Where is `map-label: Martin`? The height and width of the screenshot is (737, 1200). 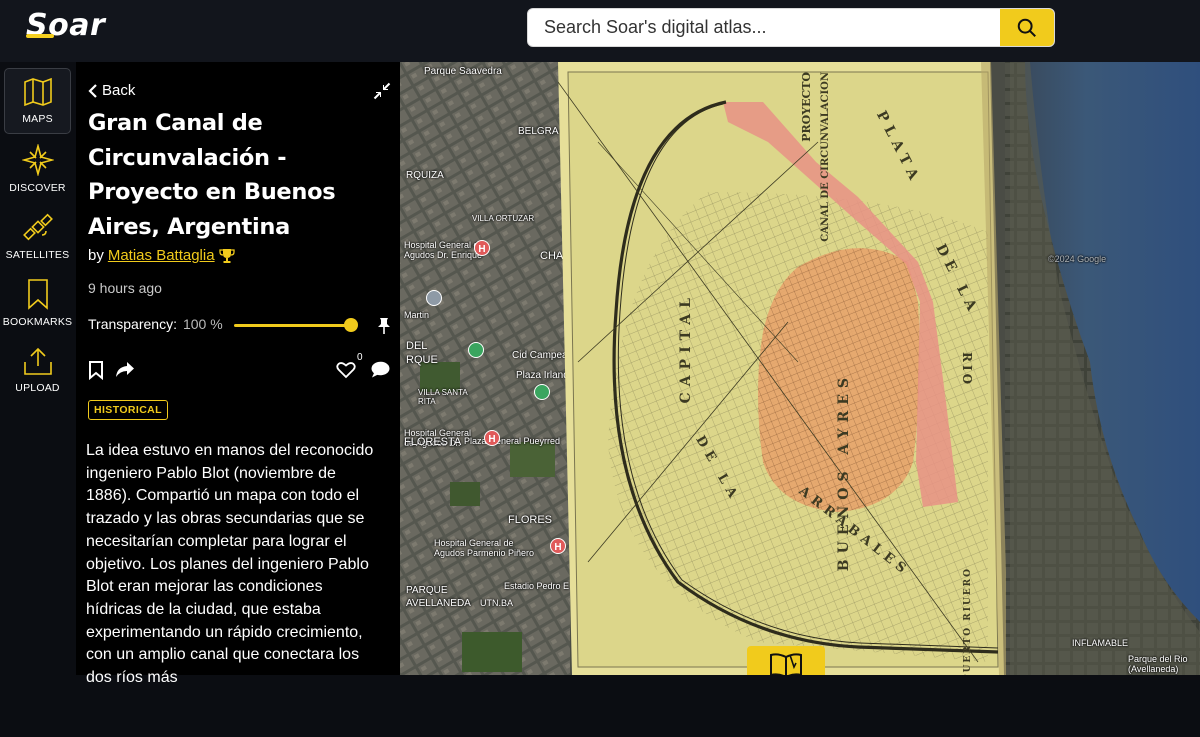 map-label: Martin is located at coordinates (417, 315).